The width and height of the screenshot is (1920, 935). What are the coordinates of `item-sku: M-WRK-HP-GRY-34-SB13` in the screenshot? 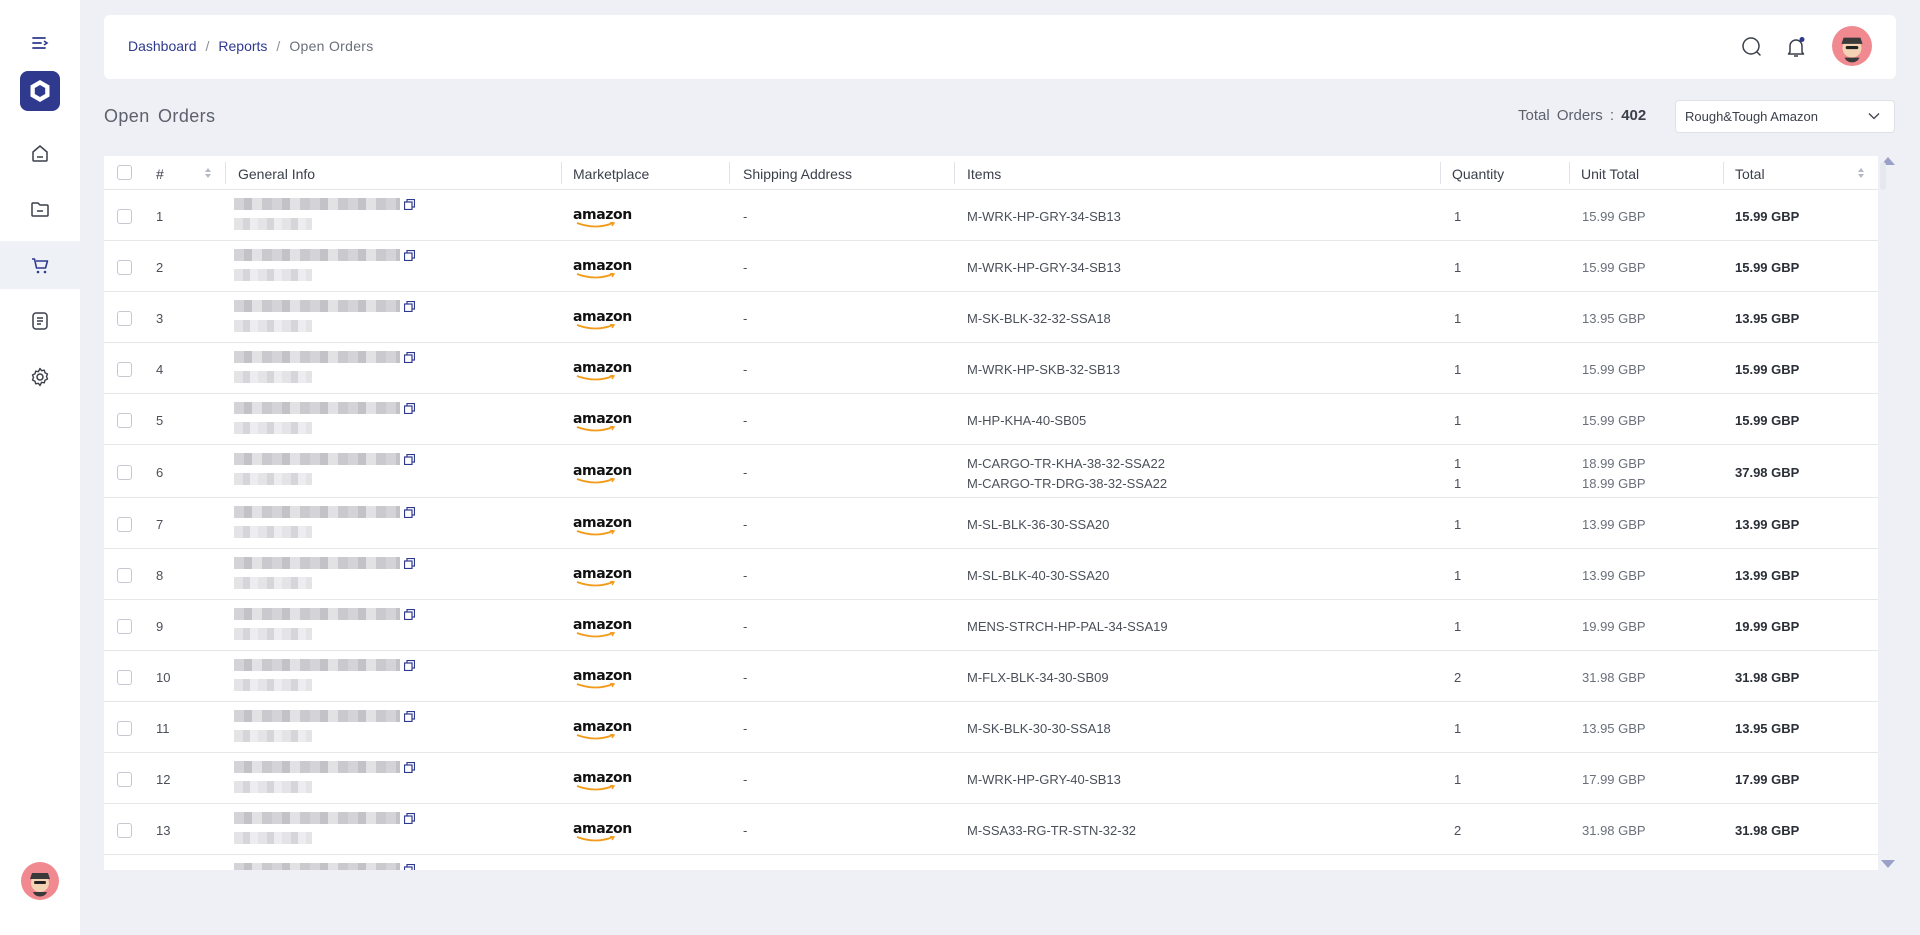 It's located at (1044, 267).